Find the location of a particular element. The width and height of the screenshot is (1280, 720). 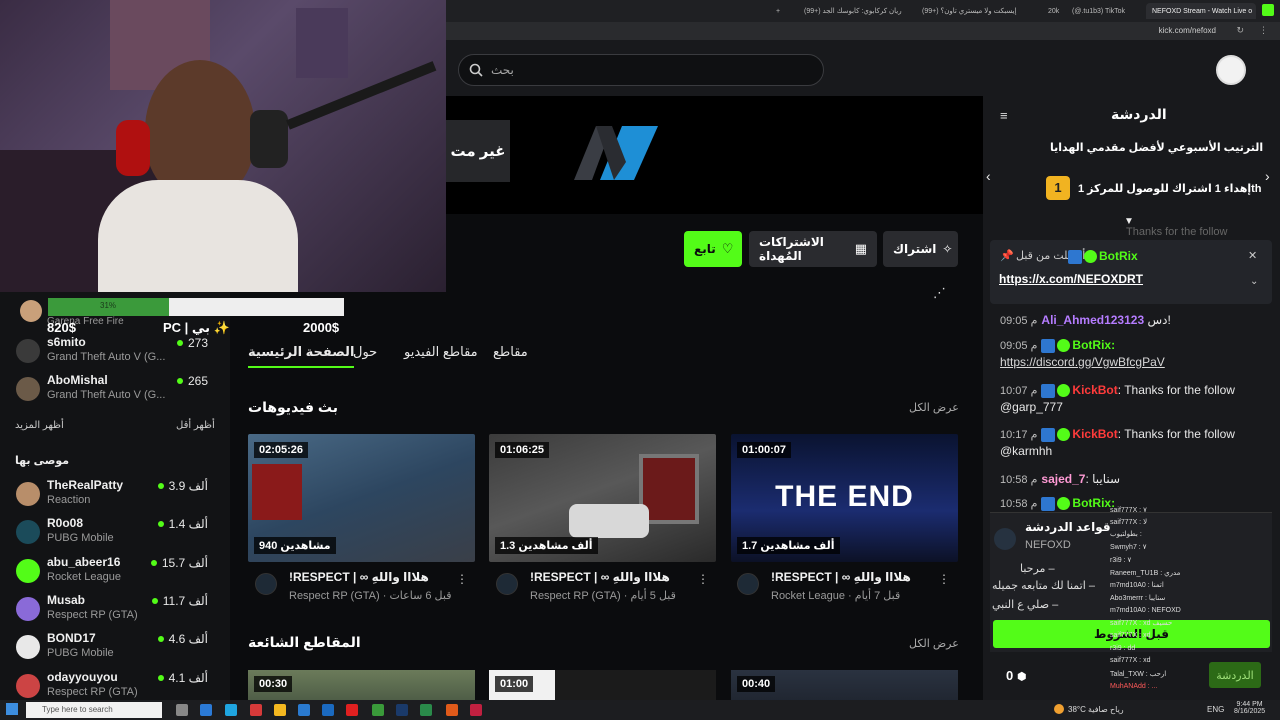

subscribe-button: اشتراك ✧ is located at coordinates (920, 249).